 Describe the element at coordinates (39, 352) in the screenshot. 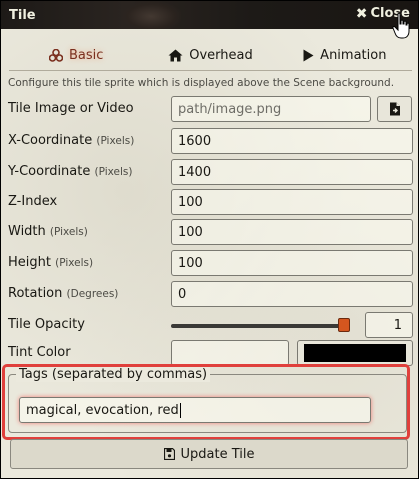

I see `tint-label: Tint Color` at that location.